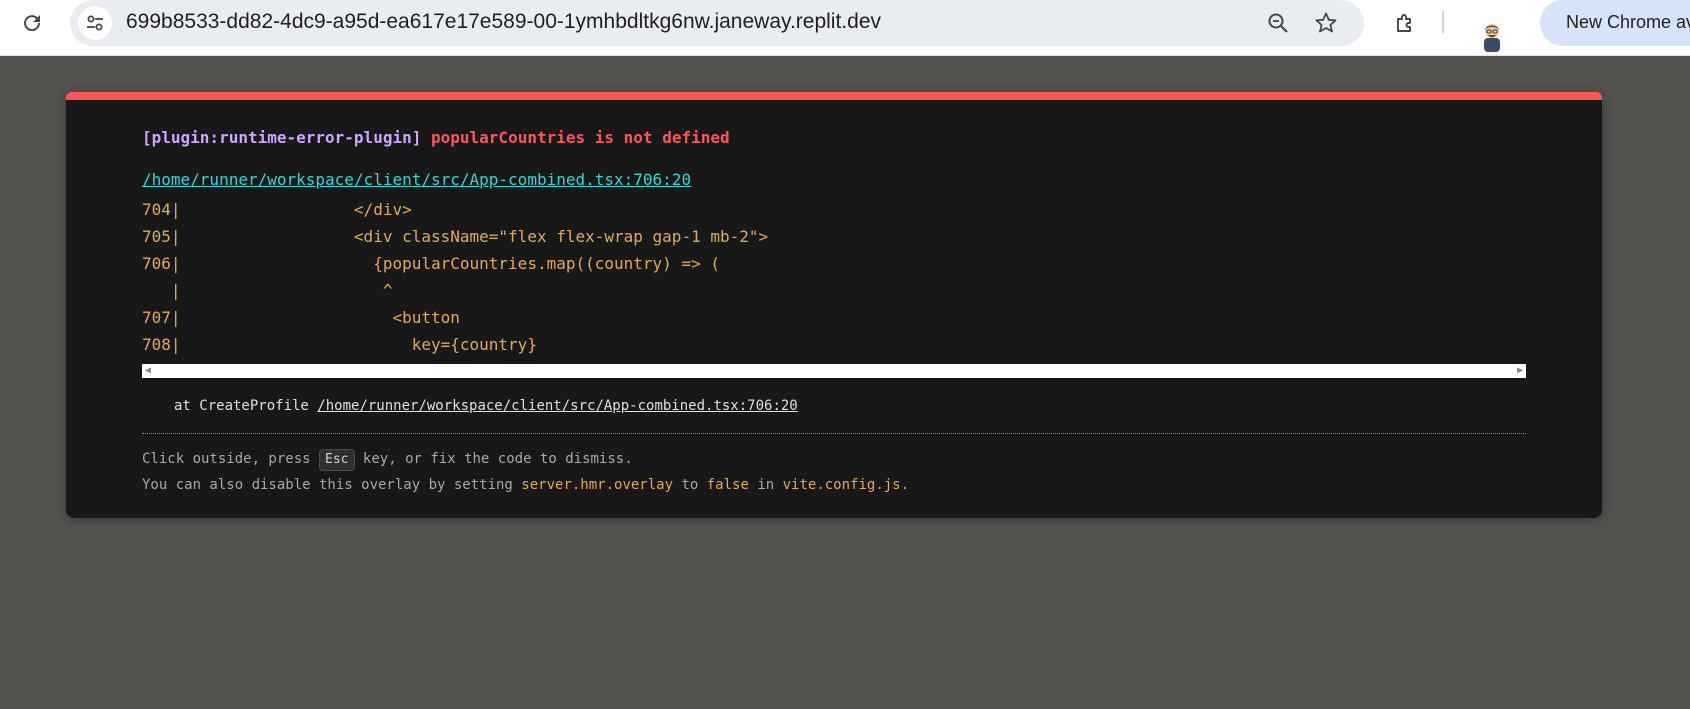  I want to click on tip-text: in, so click(765, 485).